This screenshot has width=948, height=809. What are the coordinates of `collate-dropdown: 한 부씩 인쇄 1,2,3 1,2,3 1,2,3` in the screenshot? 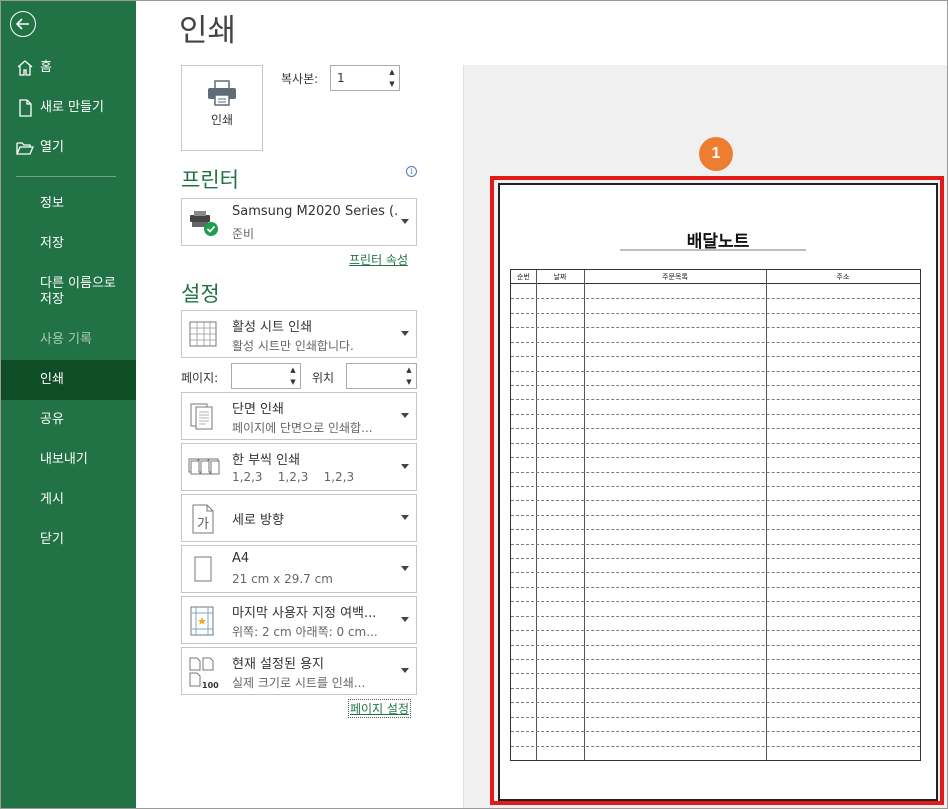 It's located at (299, 467).